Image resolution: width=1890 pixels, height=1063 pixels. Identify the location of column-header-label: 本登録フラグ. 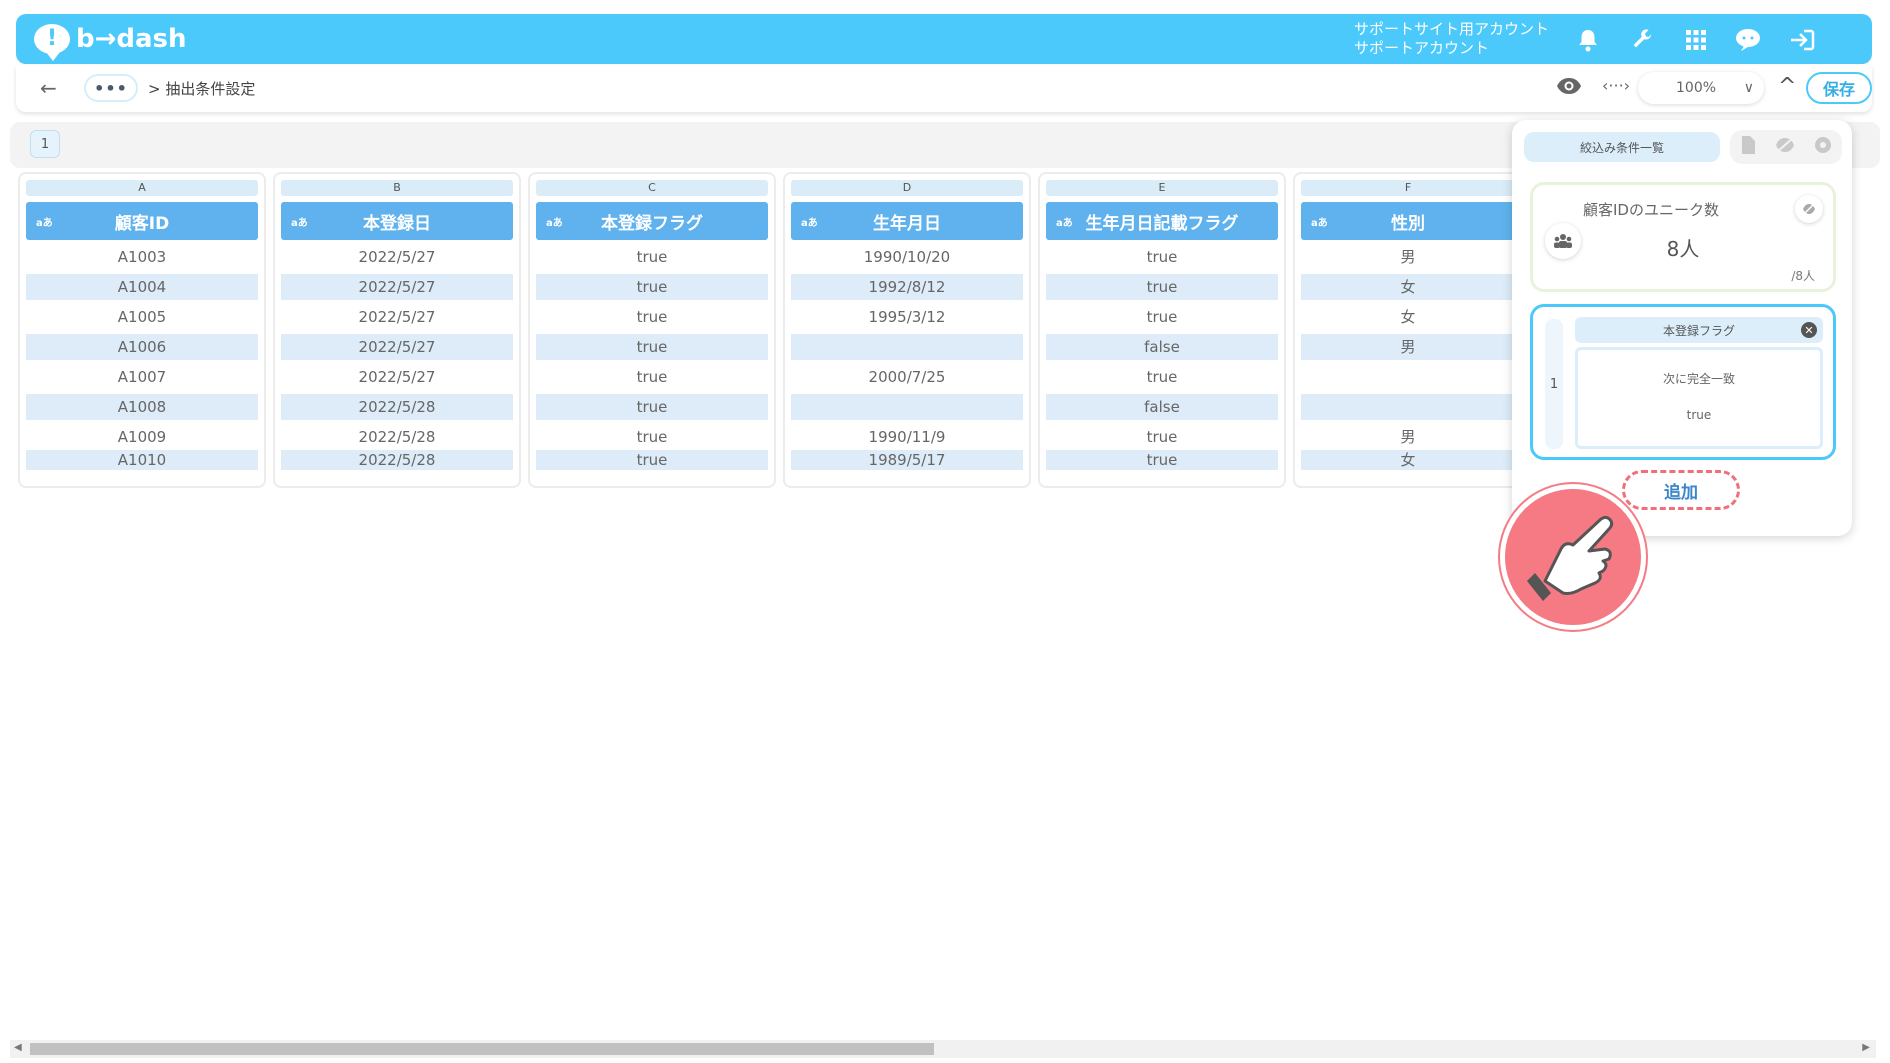
(652, 223).